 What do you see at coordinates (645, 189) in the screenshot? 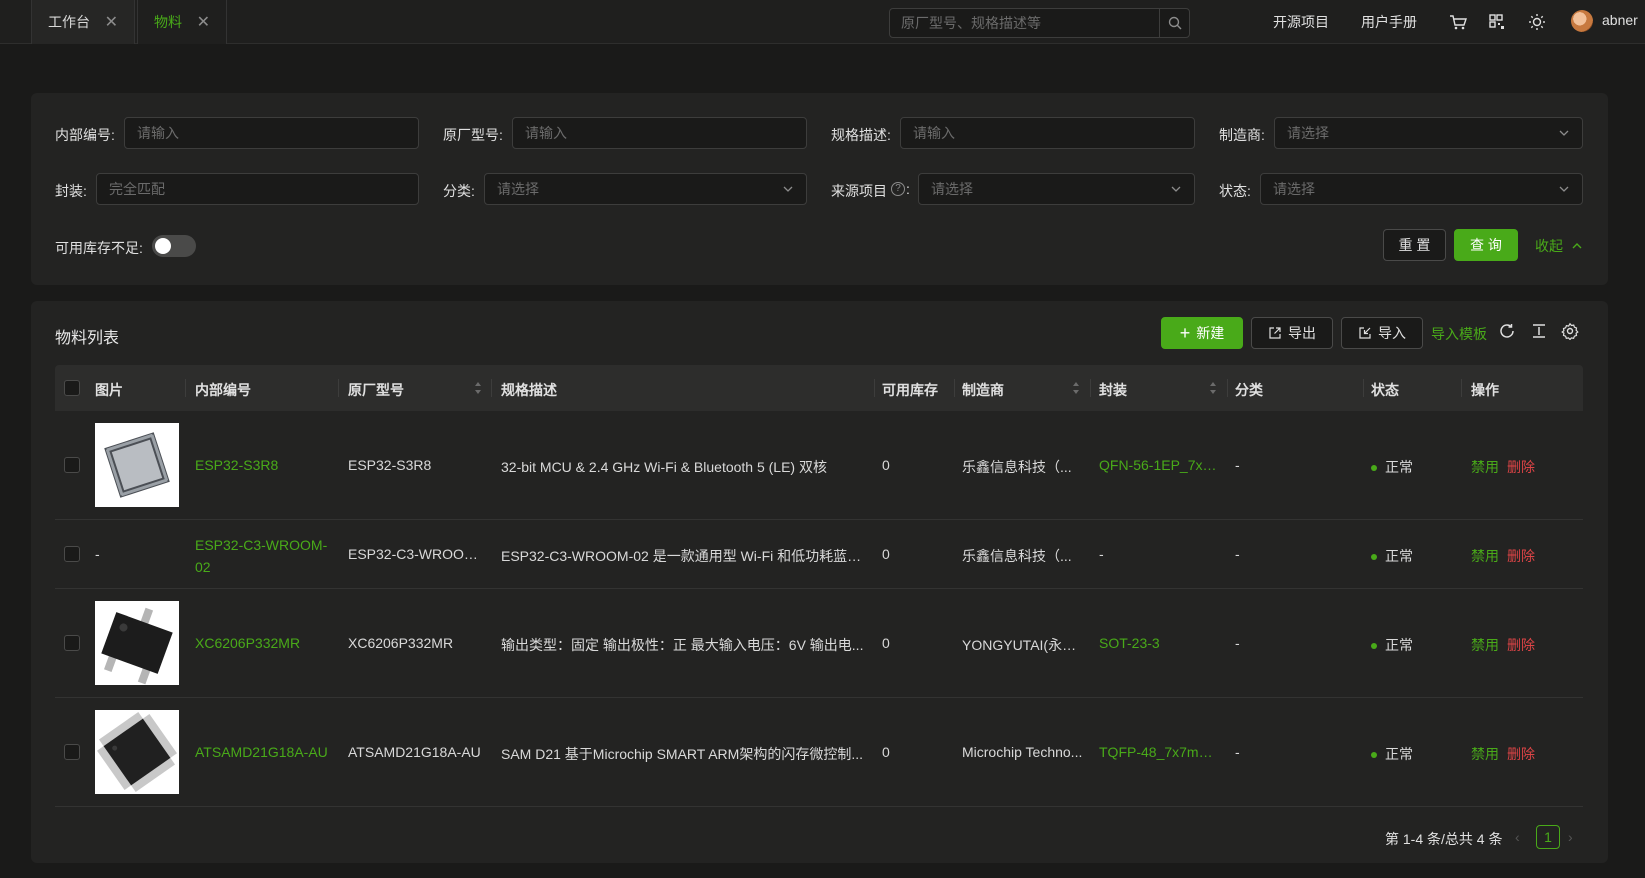
I see `category-select: 请选择` at bounding box center [645, 189].